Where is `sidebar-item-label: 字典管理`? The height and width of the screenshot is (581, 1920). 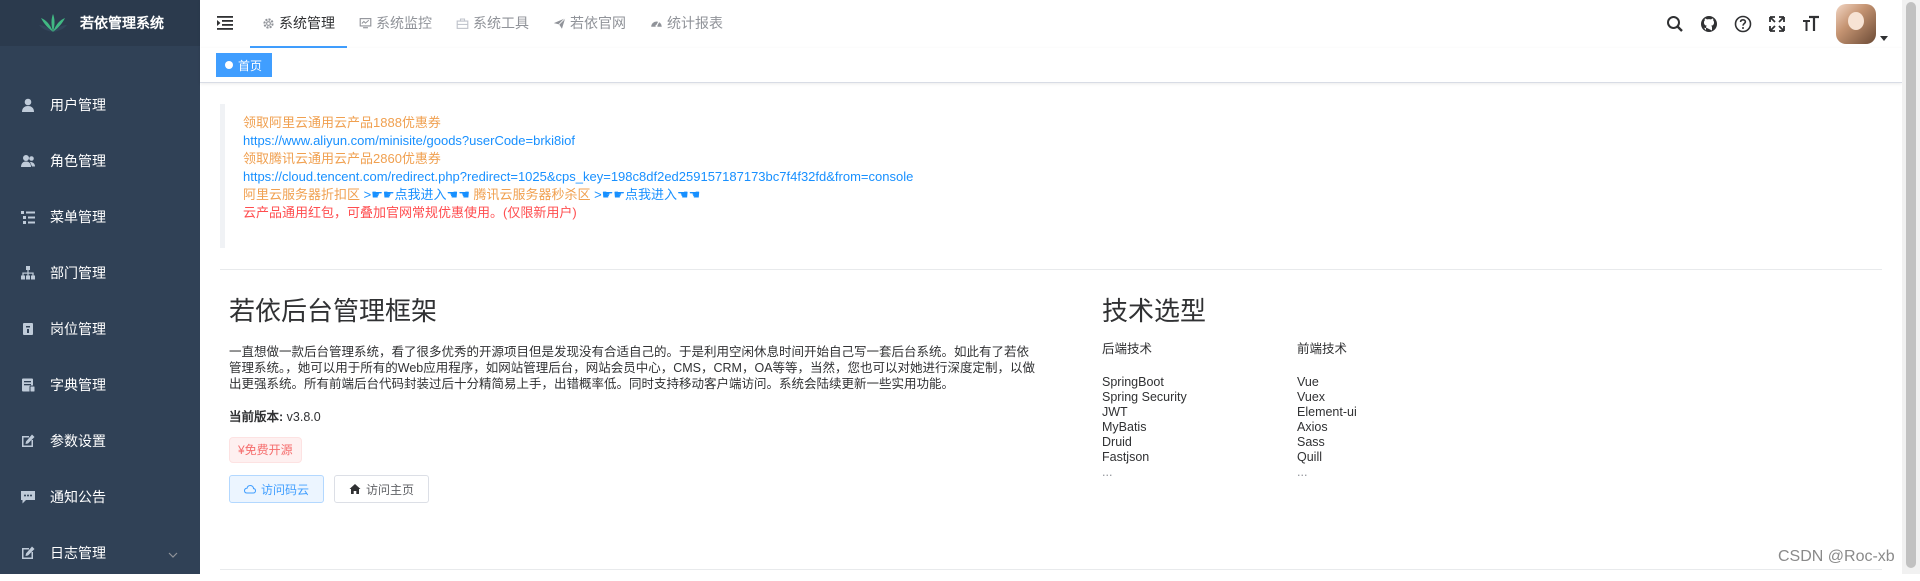 sidebar-item-label: 字典管理 is located at coordinates (78, 385).